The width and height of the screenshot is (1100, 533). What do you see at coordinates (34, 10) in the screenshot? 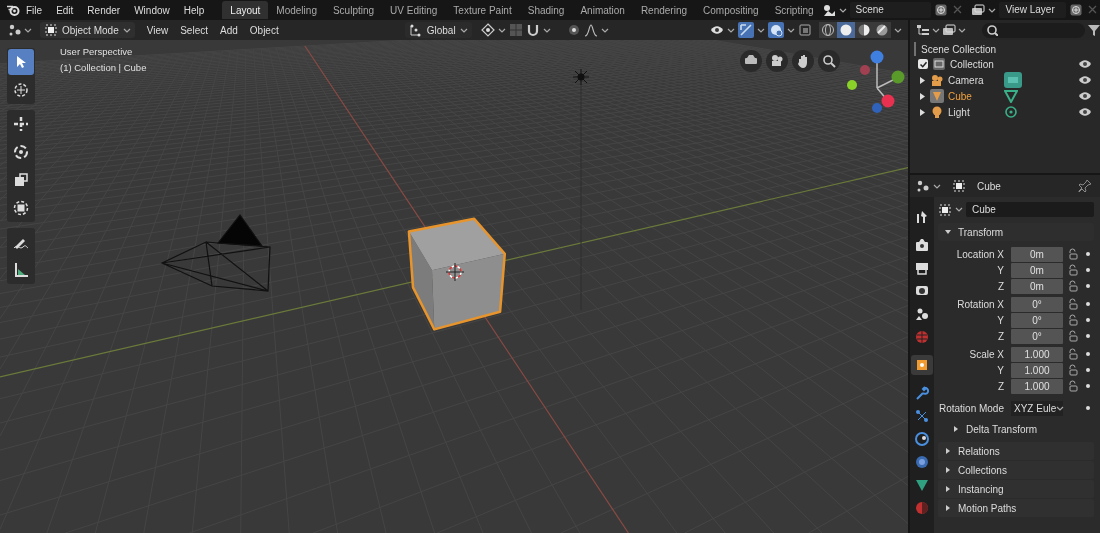
I see `menu-item: File` at bounding box center [34, 10].